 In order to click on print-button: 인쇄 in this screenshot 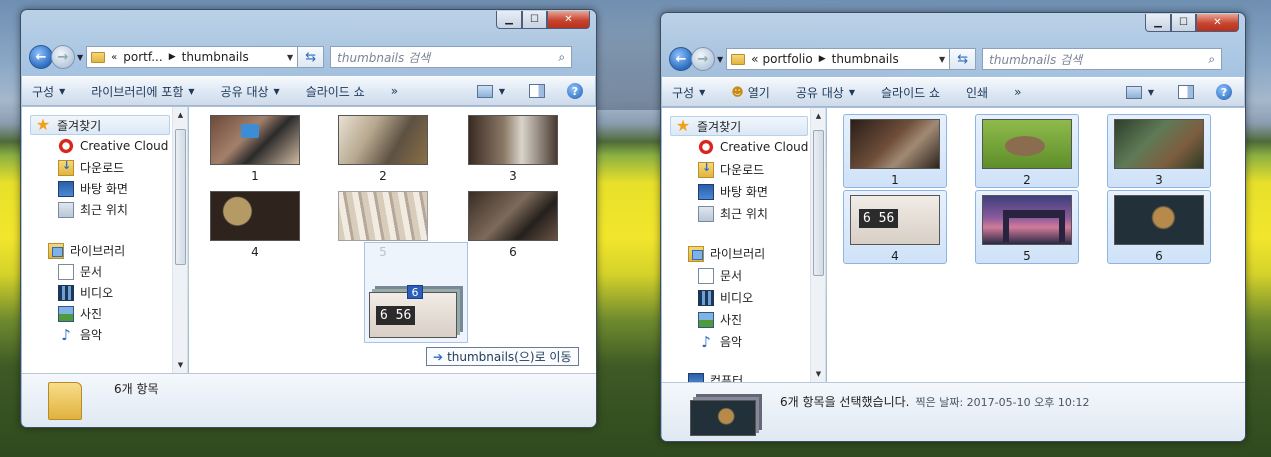, I will do `click(977, 92)`.